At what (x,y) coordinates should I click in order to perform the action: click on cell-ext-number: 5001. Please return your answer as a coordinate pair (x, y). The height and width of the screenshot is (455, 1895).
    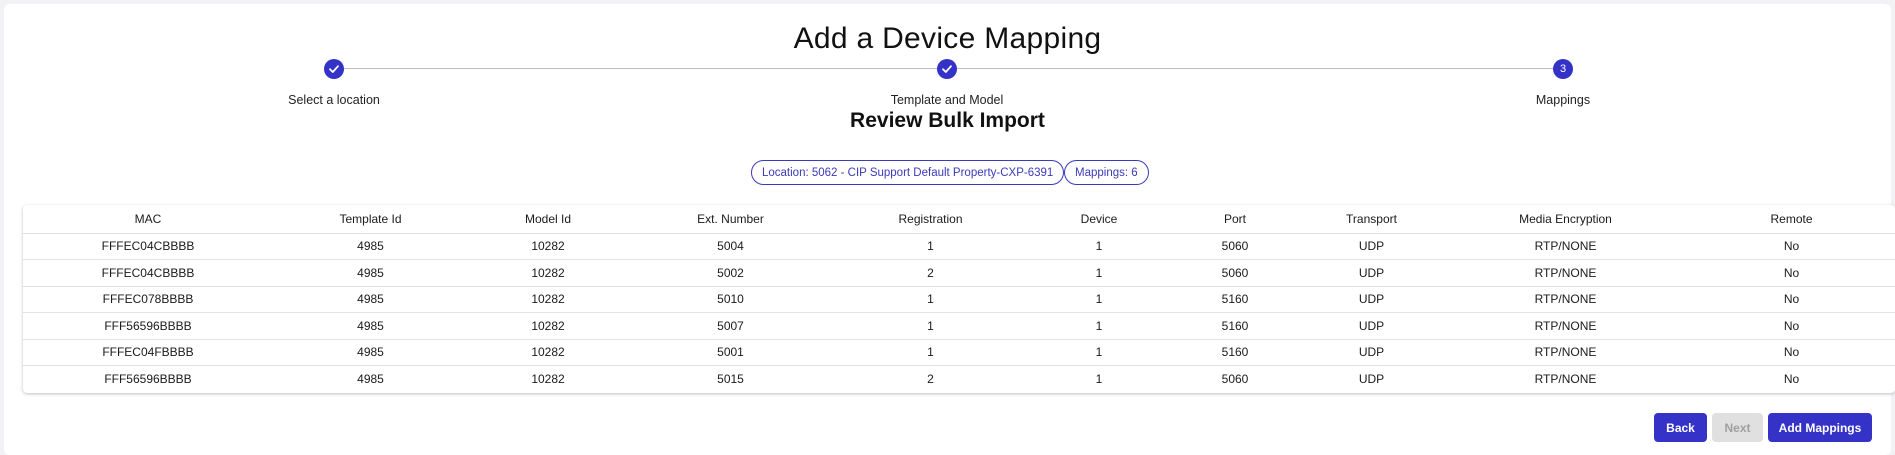
    Looking at the image, I should click on (730, 352).